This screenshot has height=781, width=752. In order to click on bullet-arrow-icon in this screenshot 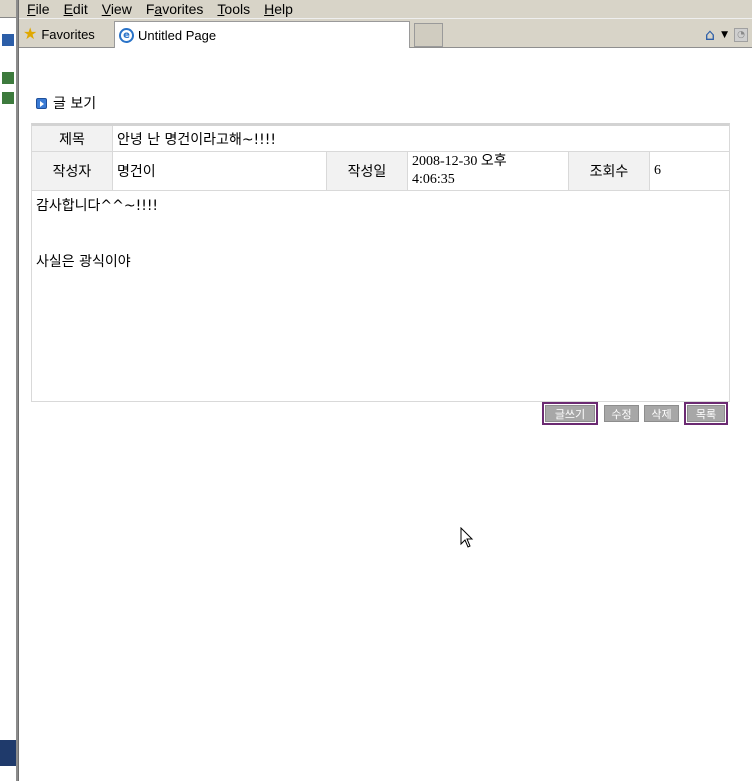, I will do `click(41, 103)`.